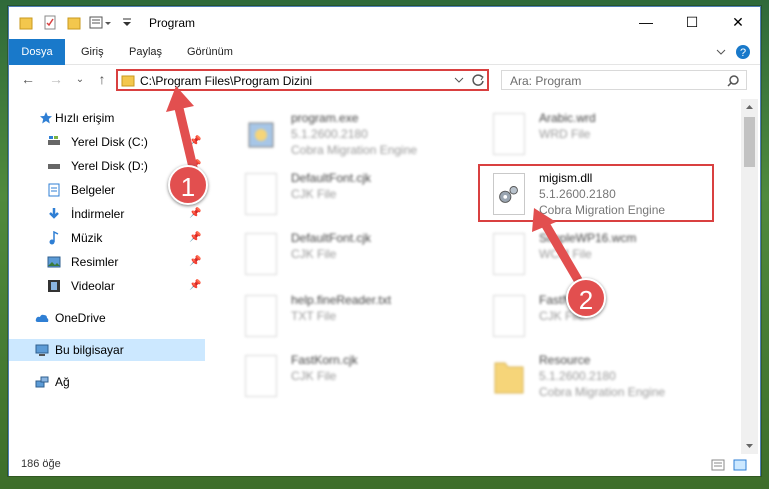 The height and width of the screenshot is (489, 769). I want to click on step-badge-1: 1, so click(188, 185).